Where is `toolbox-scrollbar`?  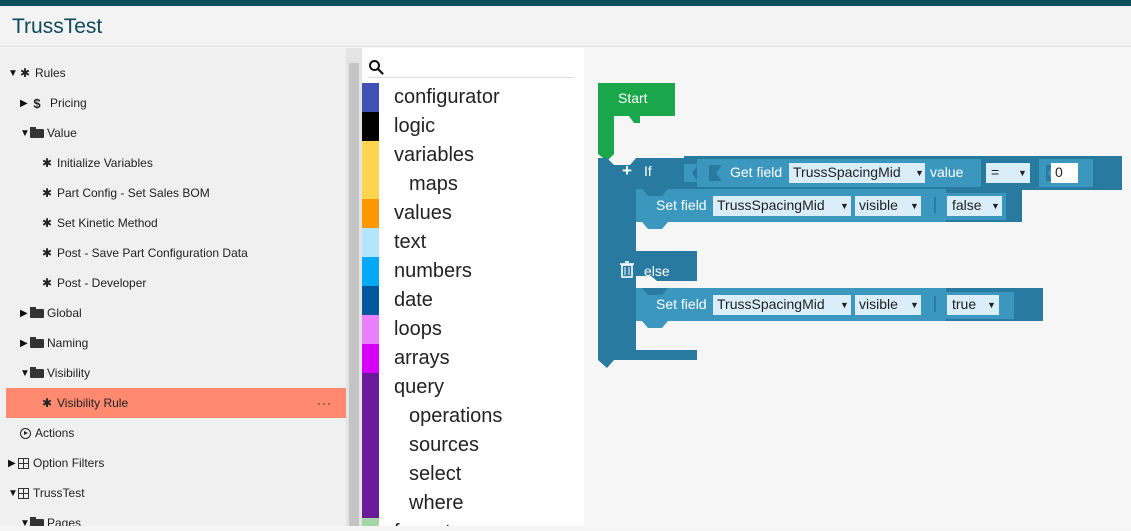
toolbox-scrollbar is located at coordinates (354, 294).